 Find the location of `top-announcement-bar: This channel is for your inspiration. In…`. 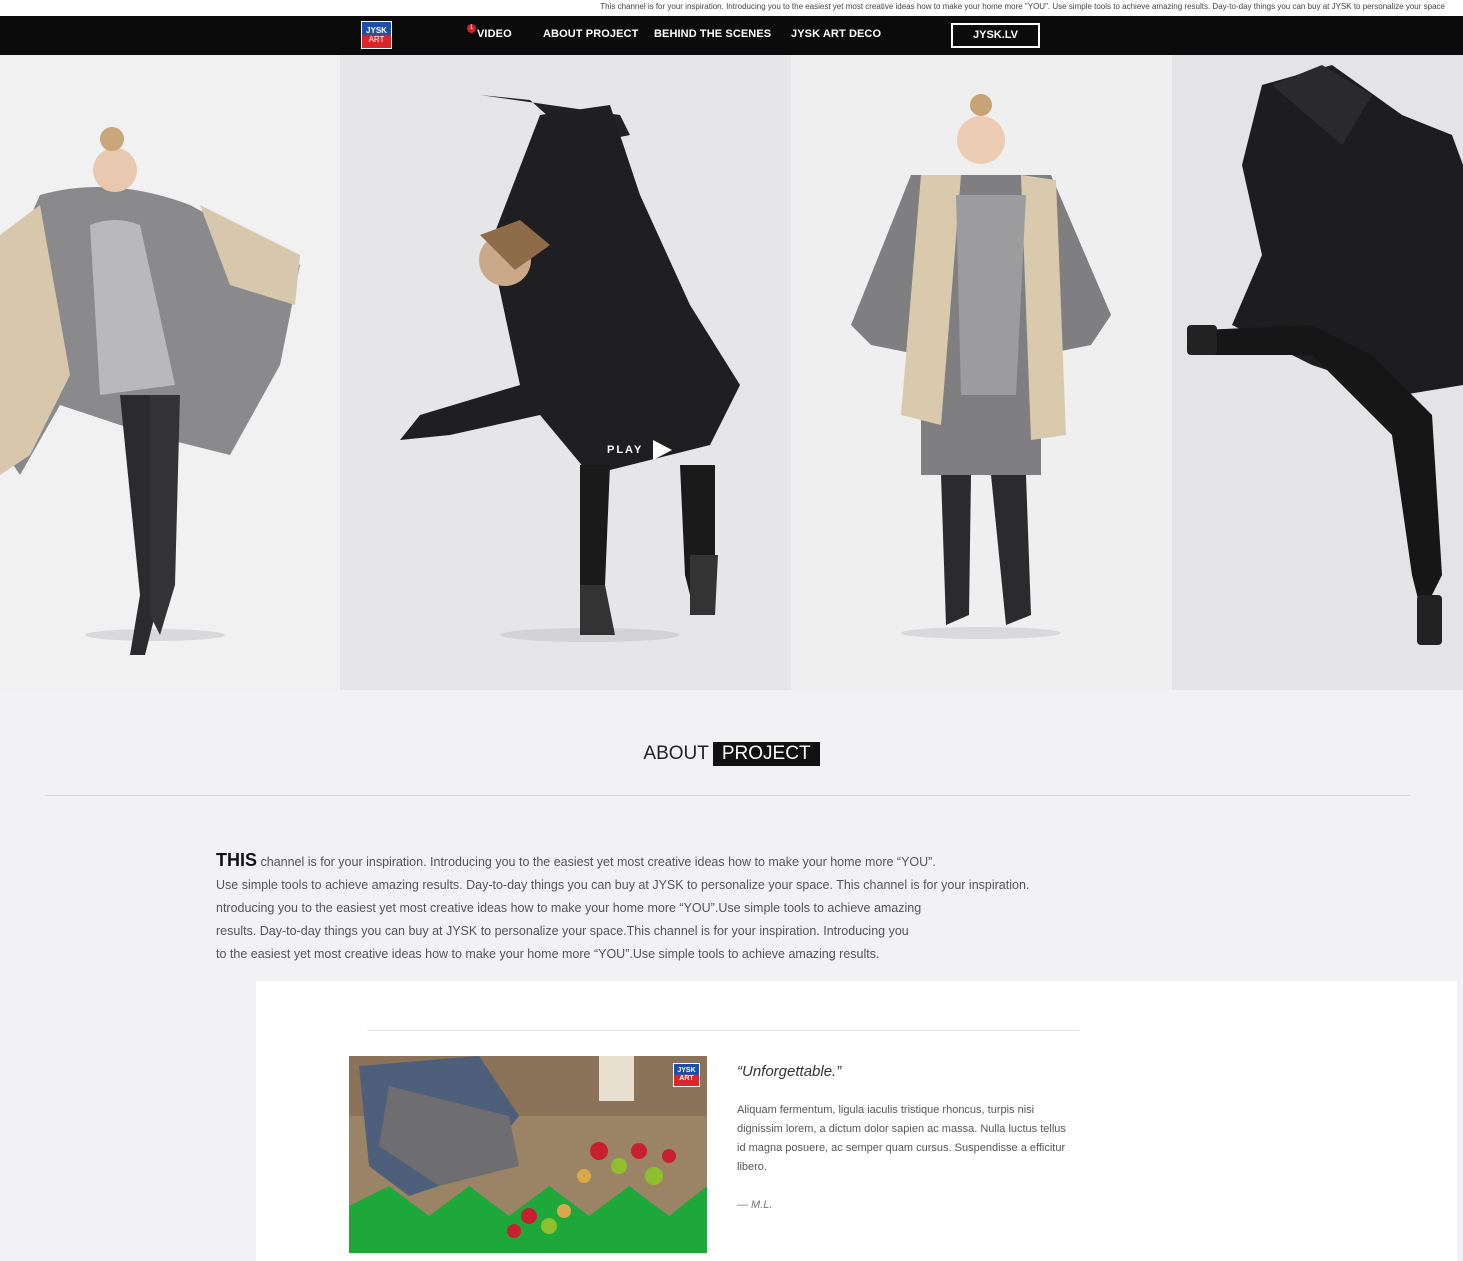

top-announcement-bar: This channel is for your inspiration. In… is located at coordinates (731, 8).